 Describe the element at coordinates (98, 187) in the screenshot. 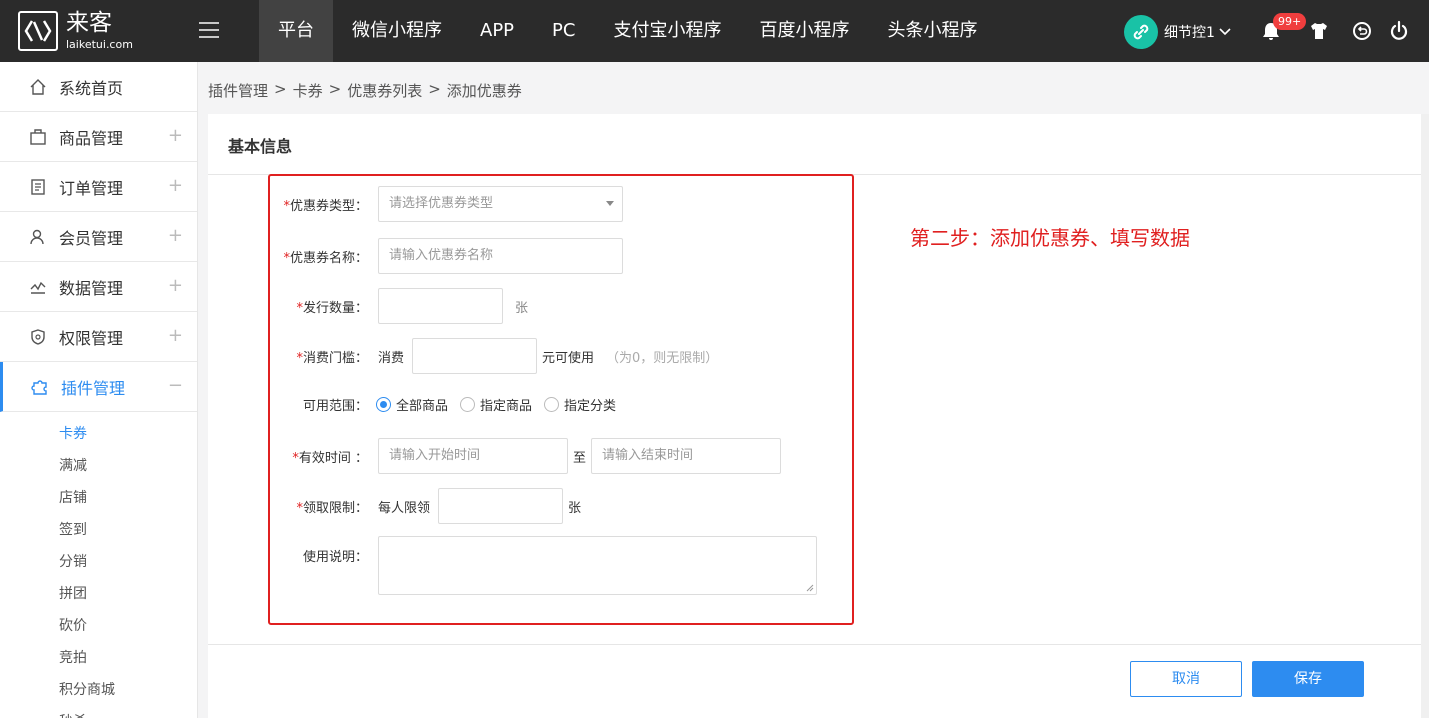

I see `sidebar-item-orders: 订单管理 +` at that location.